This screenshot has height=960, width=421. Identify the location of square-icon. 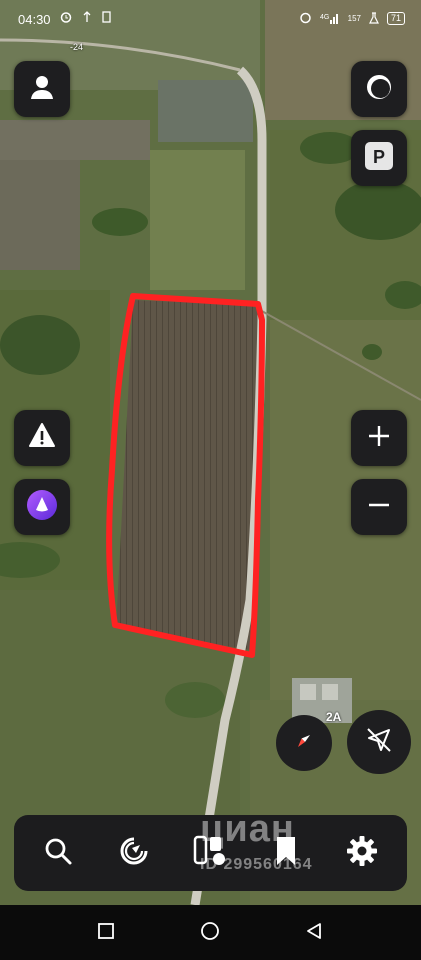
(106, 933).